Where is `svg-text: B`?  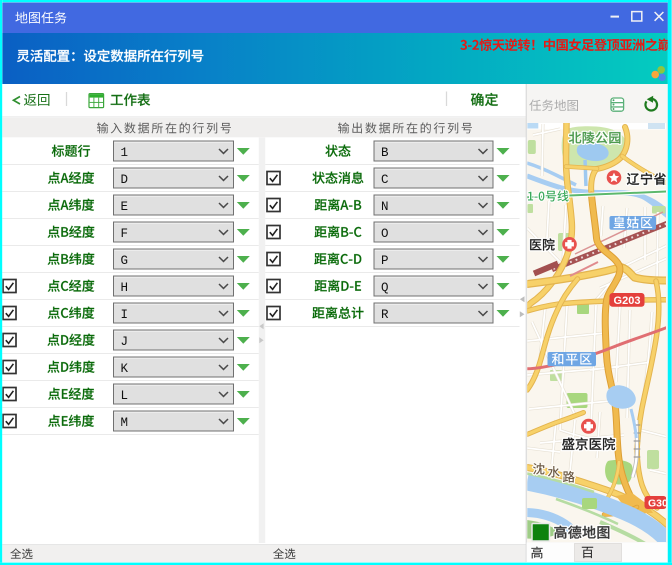 svg-text: B is located at coordinates (385, 153).